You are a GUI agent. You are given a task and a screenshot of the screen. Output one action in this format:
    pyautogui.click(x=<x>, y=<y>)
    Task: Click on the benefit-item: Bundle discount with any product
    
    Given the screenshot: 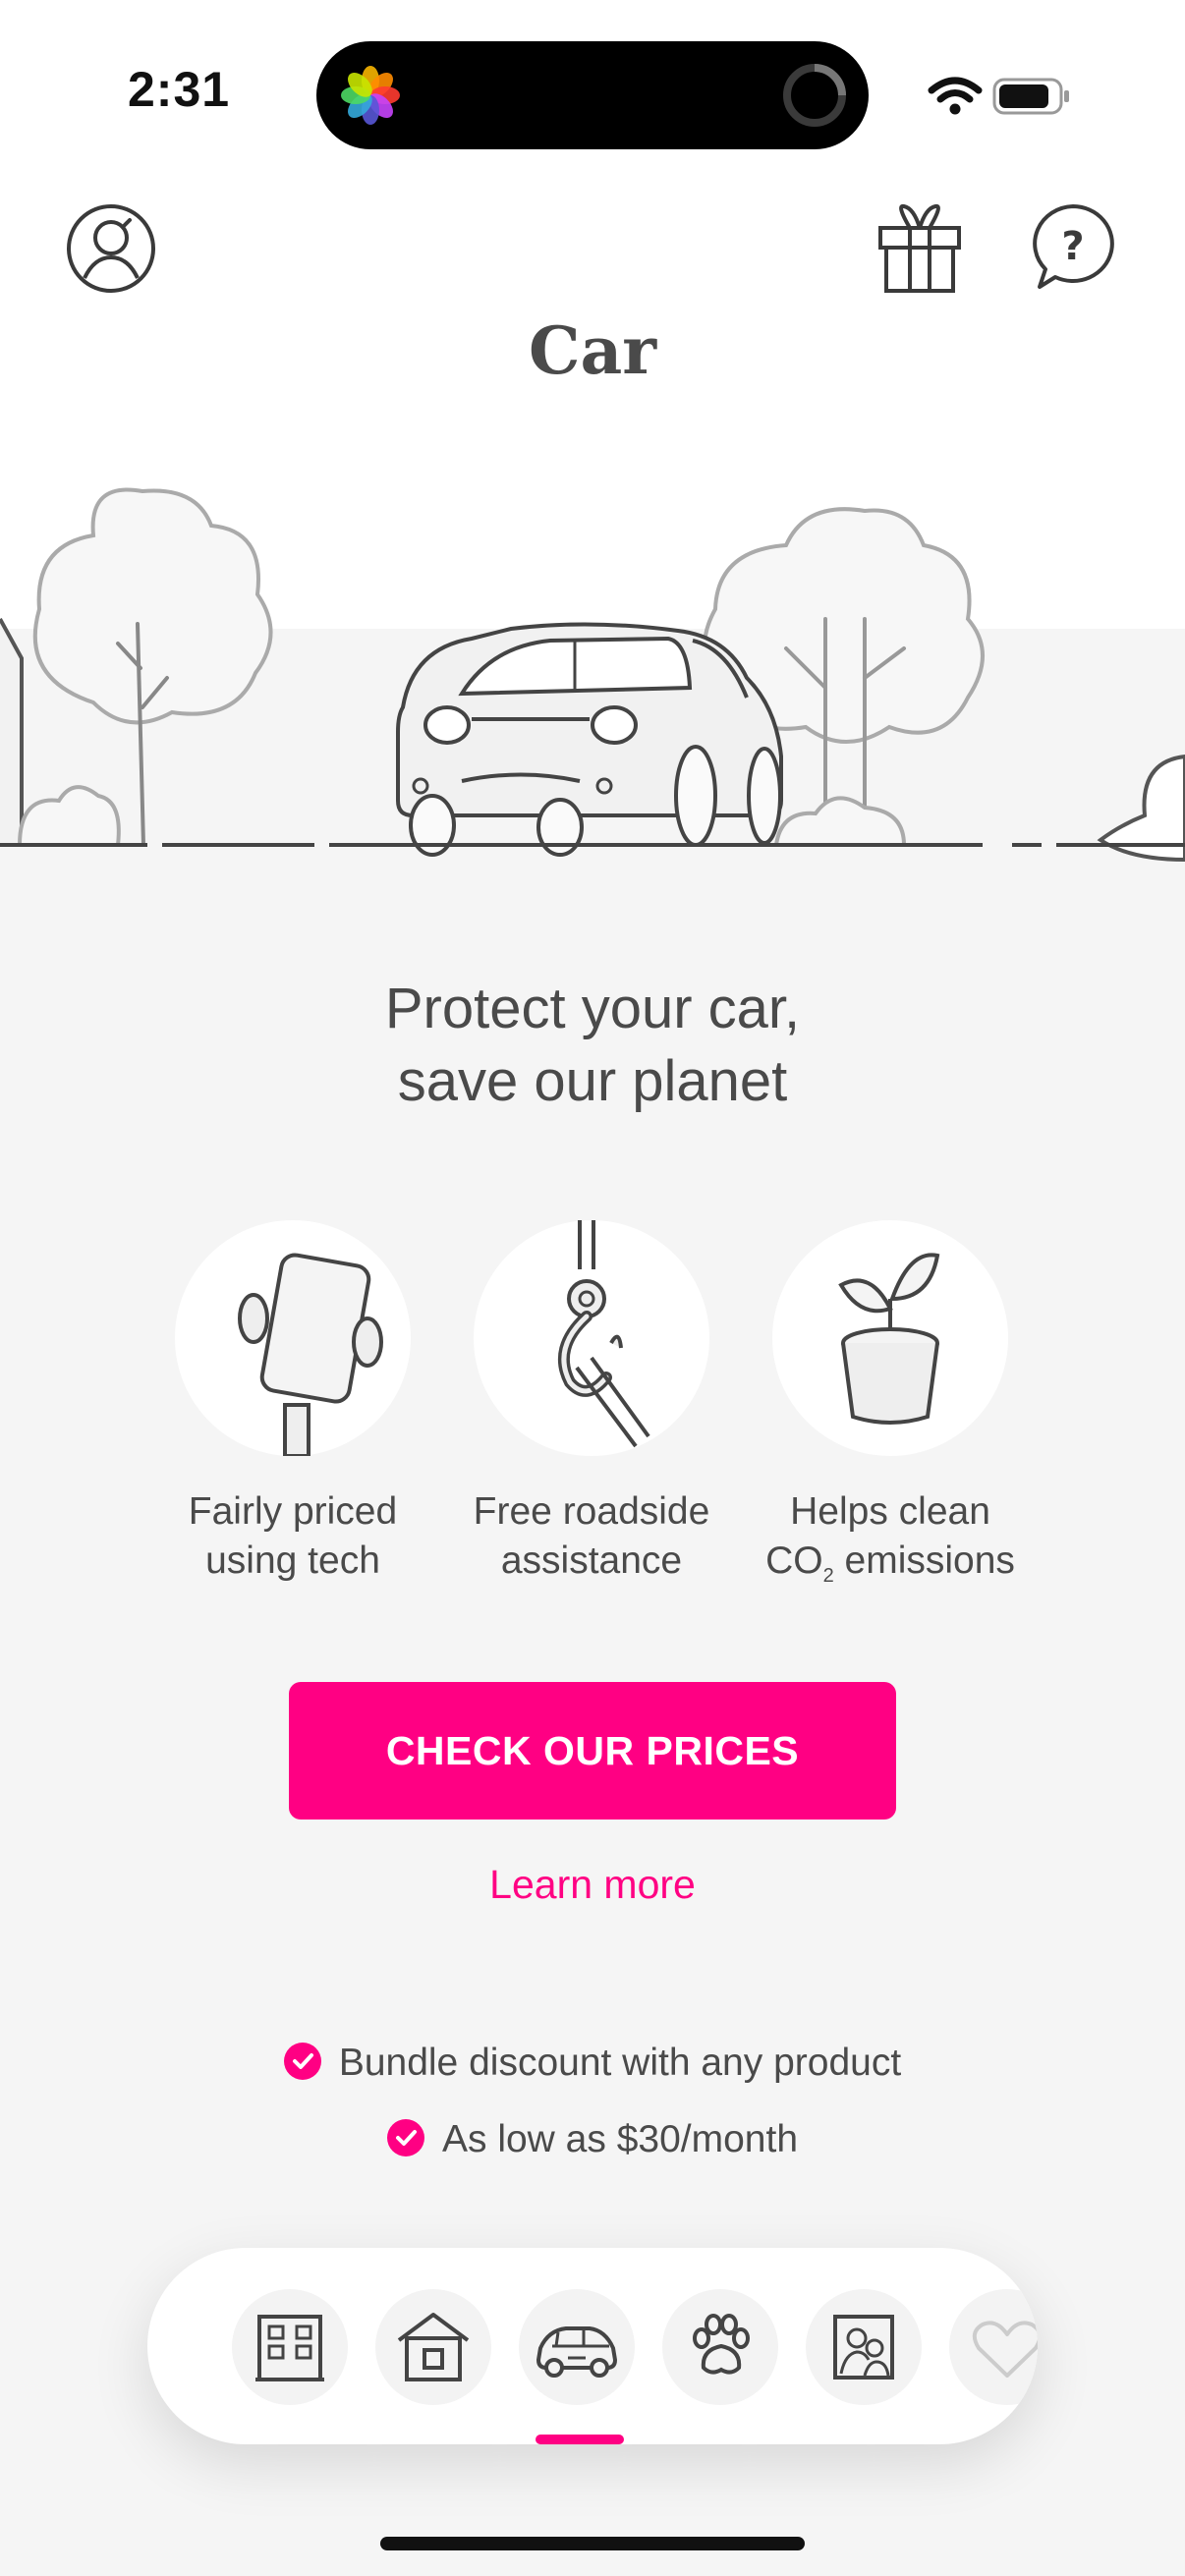 What is the action you would take?
    pyautogui.click(x=592, y=2063)
    